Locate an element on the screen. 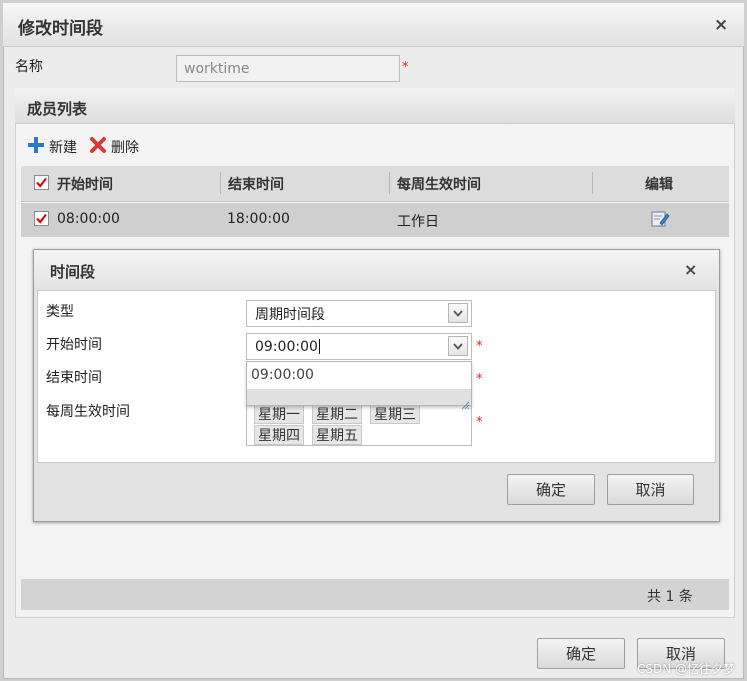 The image size is (747, 681). resize-handle-icon is located at coordinates (465, 404).